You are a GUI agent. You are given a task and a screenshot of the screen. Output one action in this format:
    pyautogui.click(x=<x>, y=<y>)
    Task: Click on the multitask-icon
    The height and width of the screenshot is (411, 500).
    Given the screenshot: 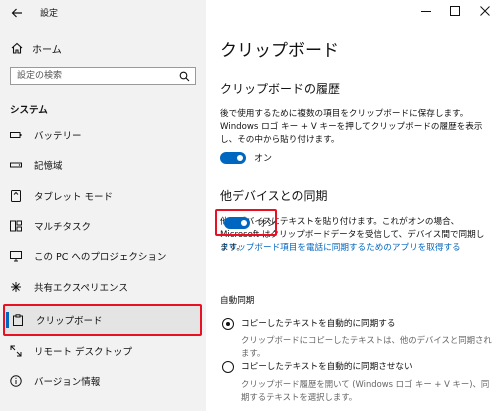 What is the action you would take?
    pyautogui.click(x=16, y=226)
    